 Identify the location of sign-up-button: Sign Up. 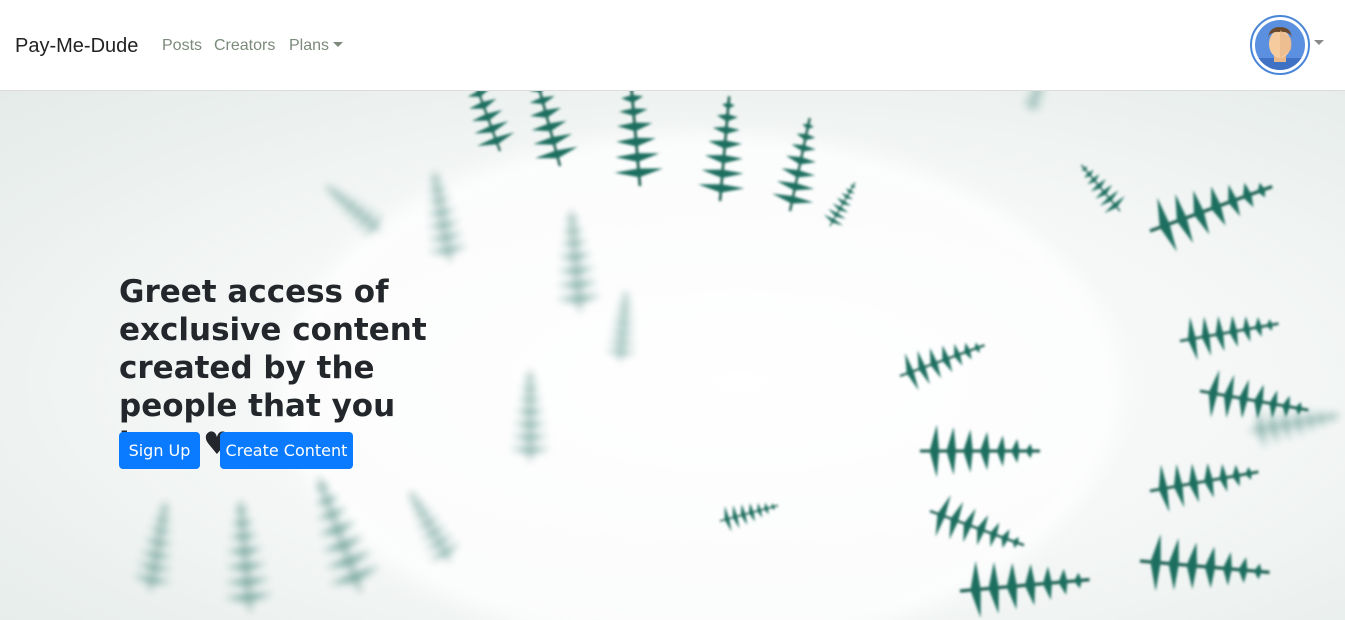
(159, 450).